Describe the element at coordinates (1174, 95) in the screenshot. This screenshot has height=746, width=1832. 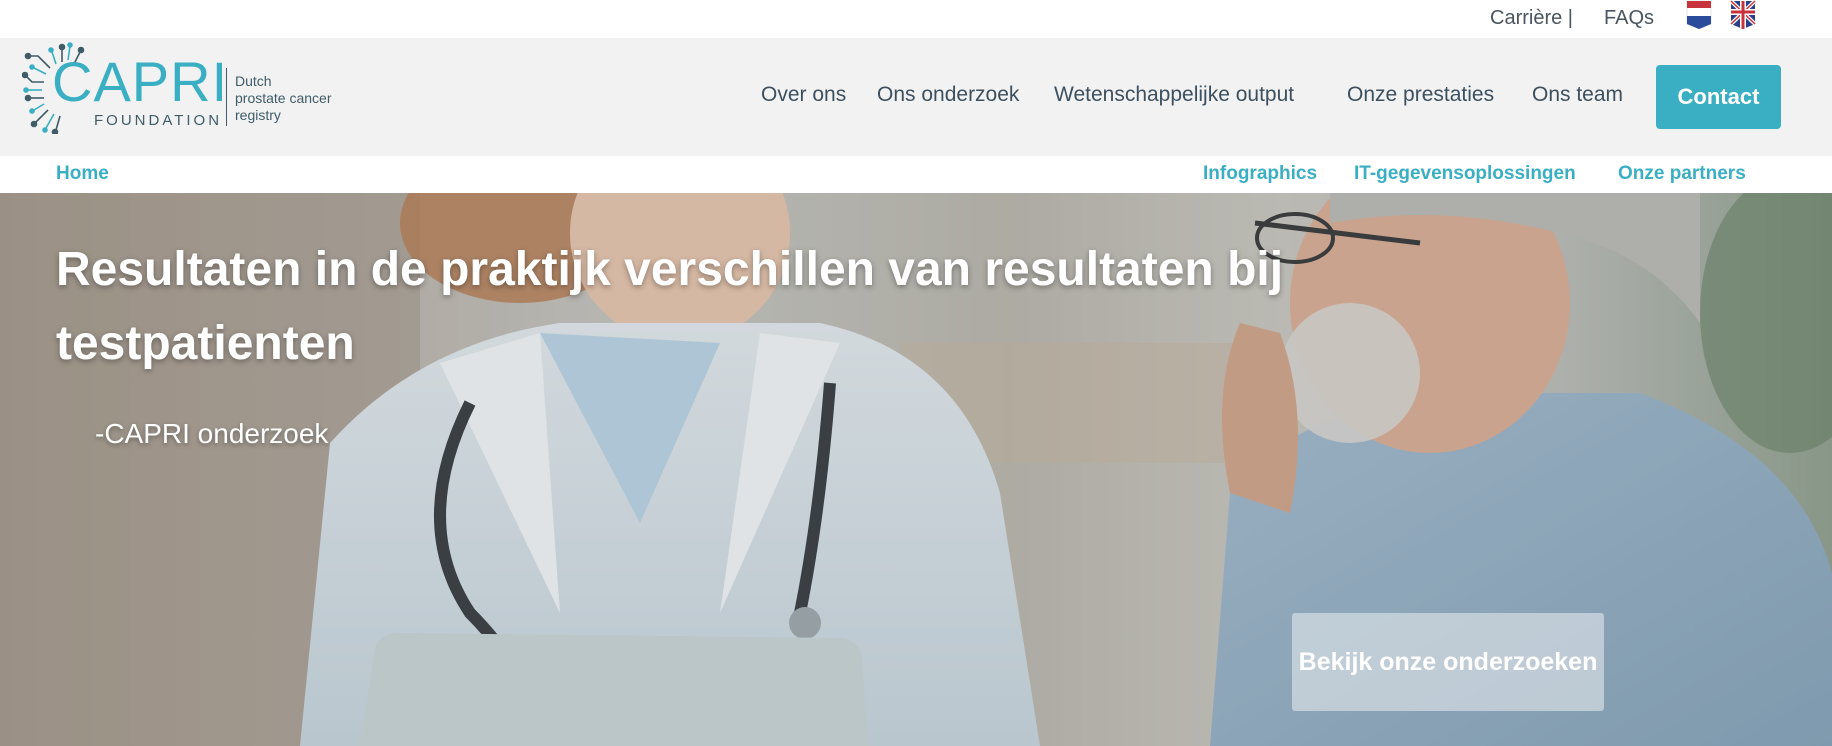
I see `nav-wetenschappelijke-output: Wetenschappelijke output` at that location.